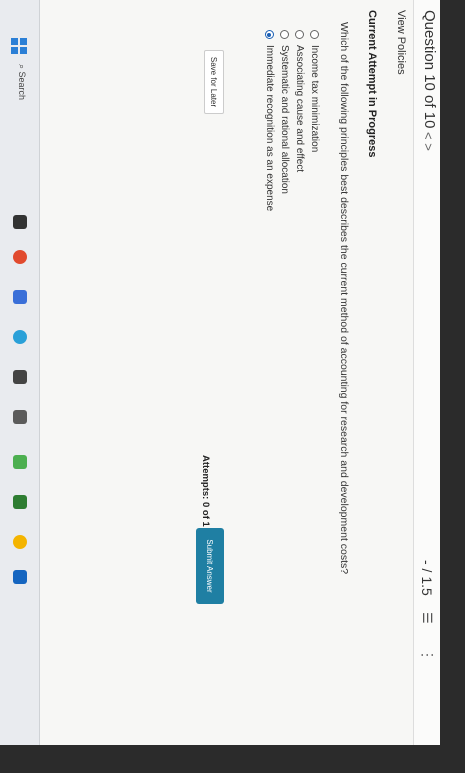 The width and height of the screenshot is (465, 773). Describe the element at coordinates (22, 86) in the screenshot. I see `taskbar-search-label: Search` at that location.